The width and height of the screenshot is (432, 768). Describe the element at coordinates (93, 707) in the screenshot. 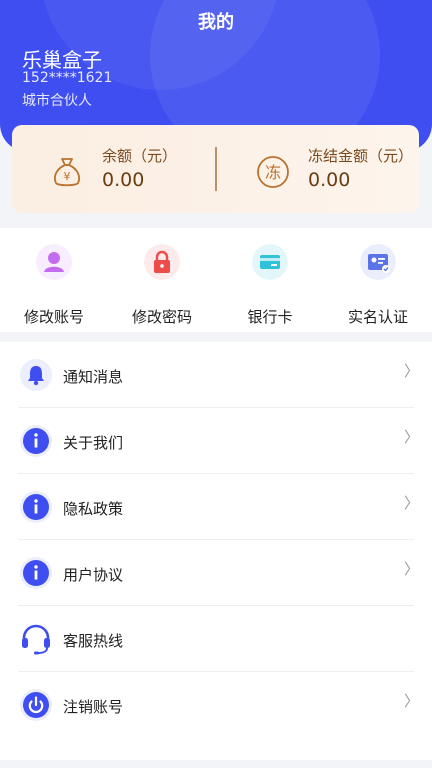

I see `menu-item-label: 注销账号` at that location.